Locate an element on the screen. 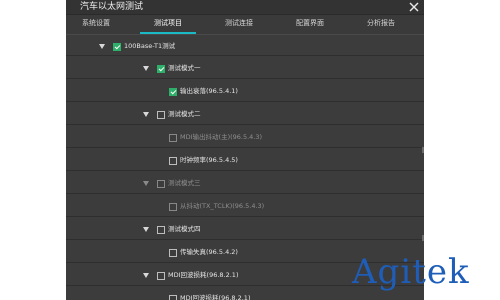 This screenshot has width=500, height=300. tab-test-items: 测试项目 is located at coordinates (168, 23).